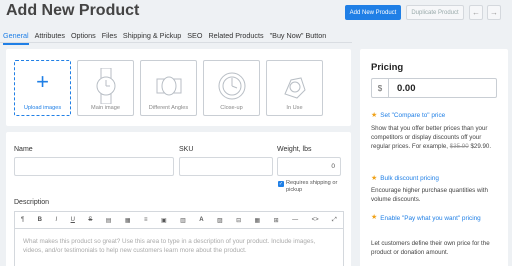 The height and width of the screenshot is (266, 512). What do you see at coordinates (405, 178) in the screenshot?
I see `bulk-discount-link: ★ Bulk discount pricing` at bounding box center [405, 178].